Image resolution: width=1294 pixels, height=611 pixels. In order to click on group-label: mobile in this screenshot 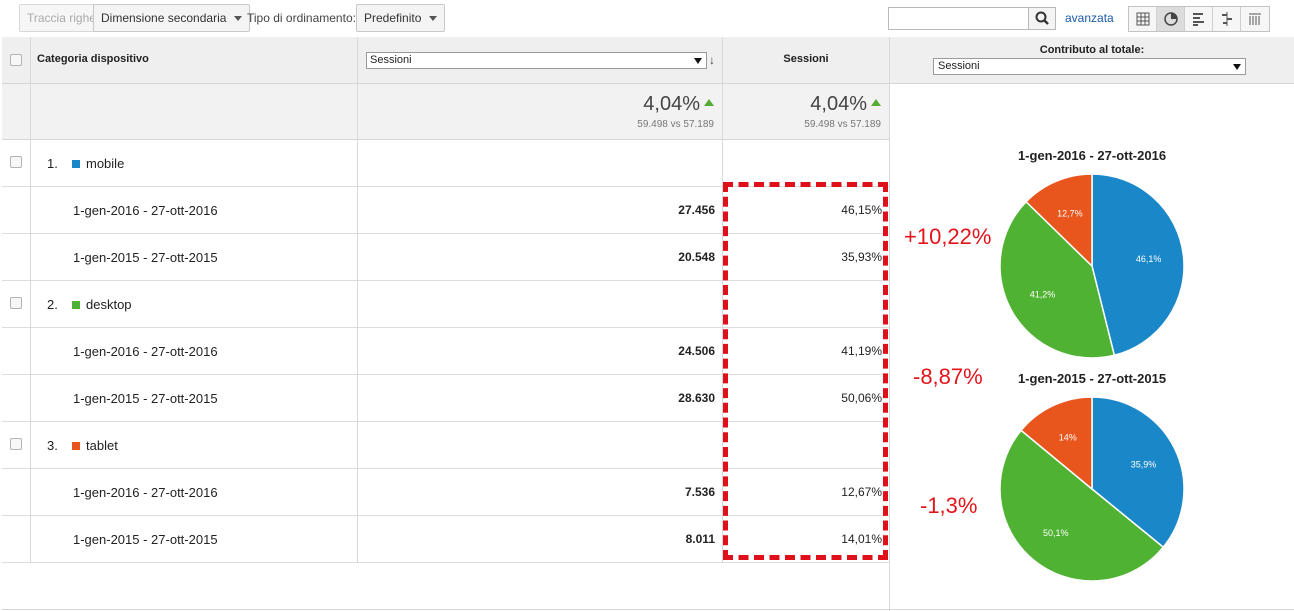, I will do `click(98, 163)`.